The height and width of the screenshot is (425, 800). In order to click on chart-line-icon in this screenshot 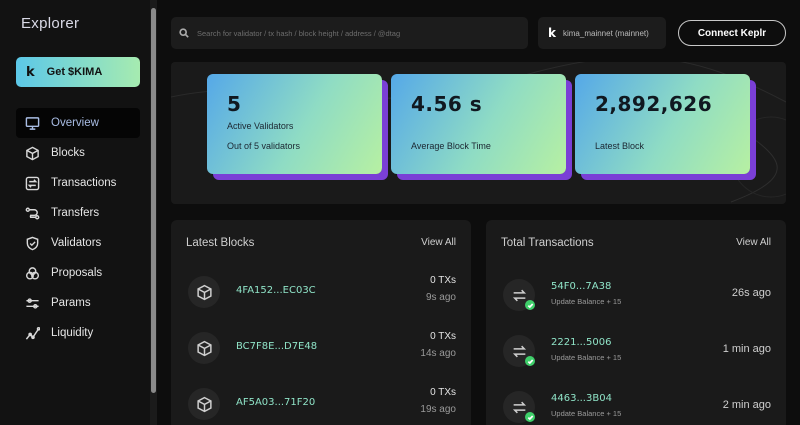, I will do `click(32, 333)`.